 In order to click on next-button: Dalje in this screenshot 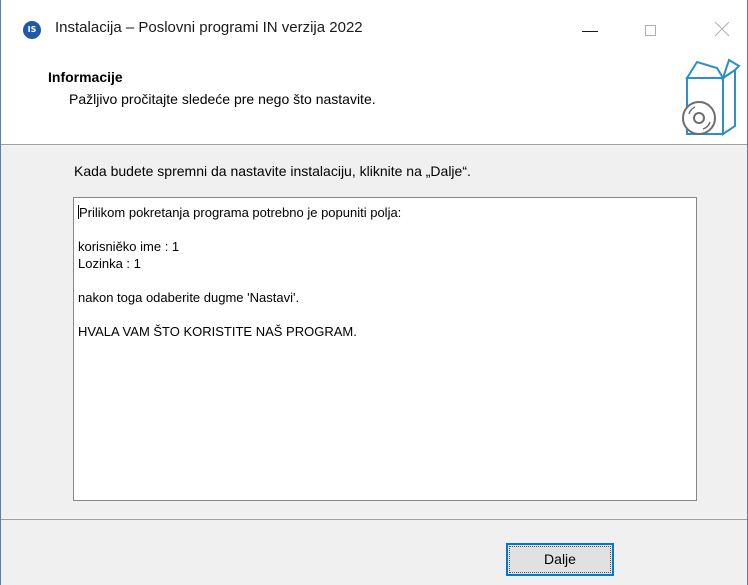, I will do `click(560, 559)`.